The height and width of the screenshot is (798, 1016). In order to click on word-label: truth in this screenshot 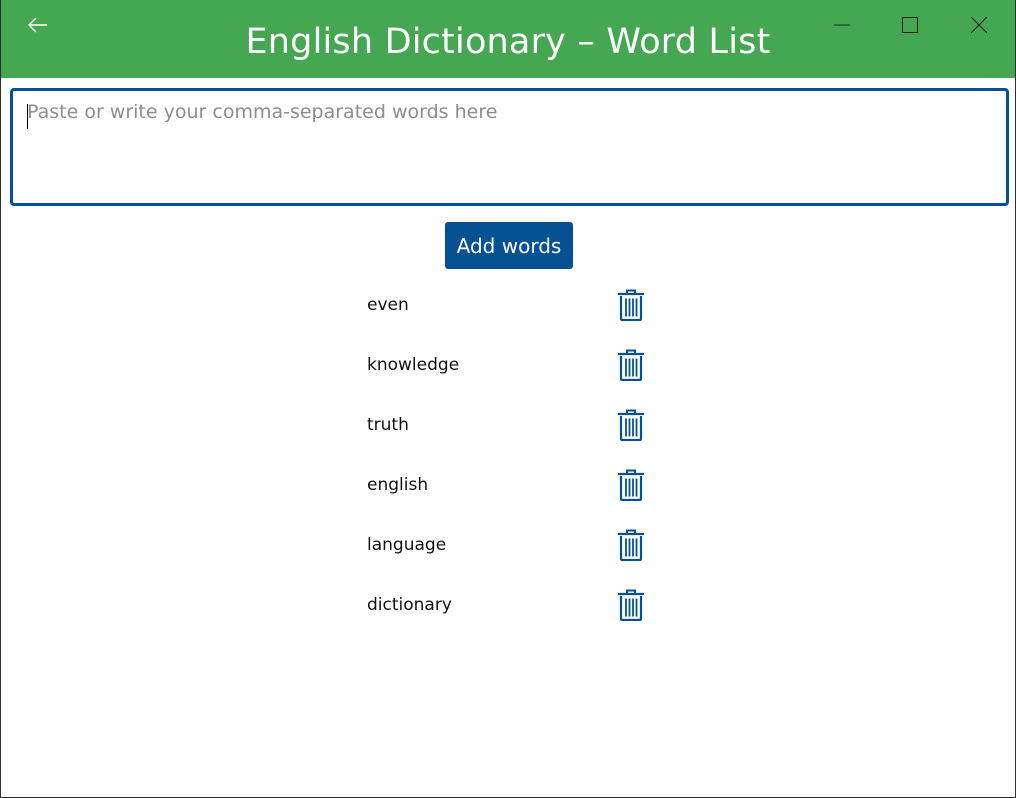, I will do `click(388, 425)`.